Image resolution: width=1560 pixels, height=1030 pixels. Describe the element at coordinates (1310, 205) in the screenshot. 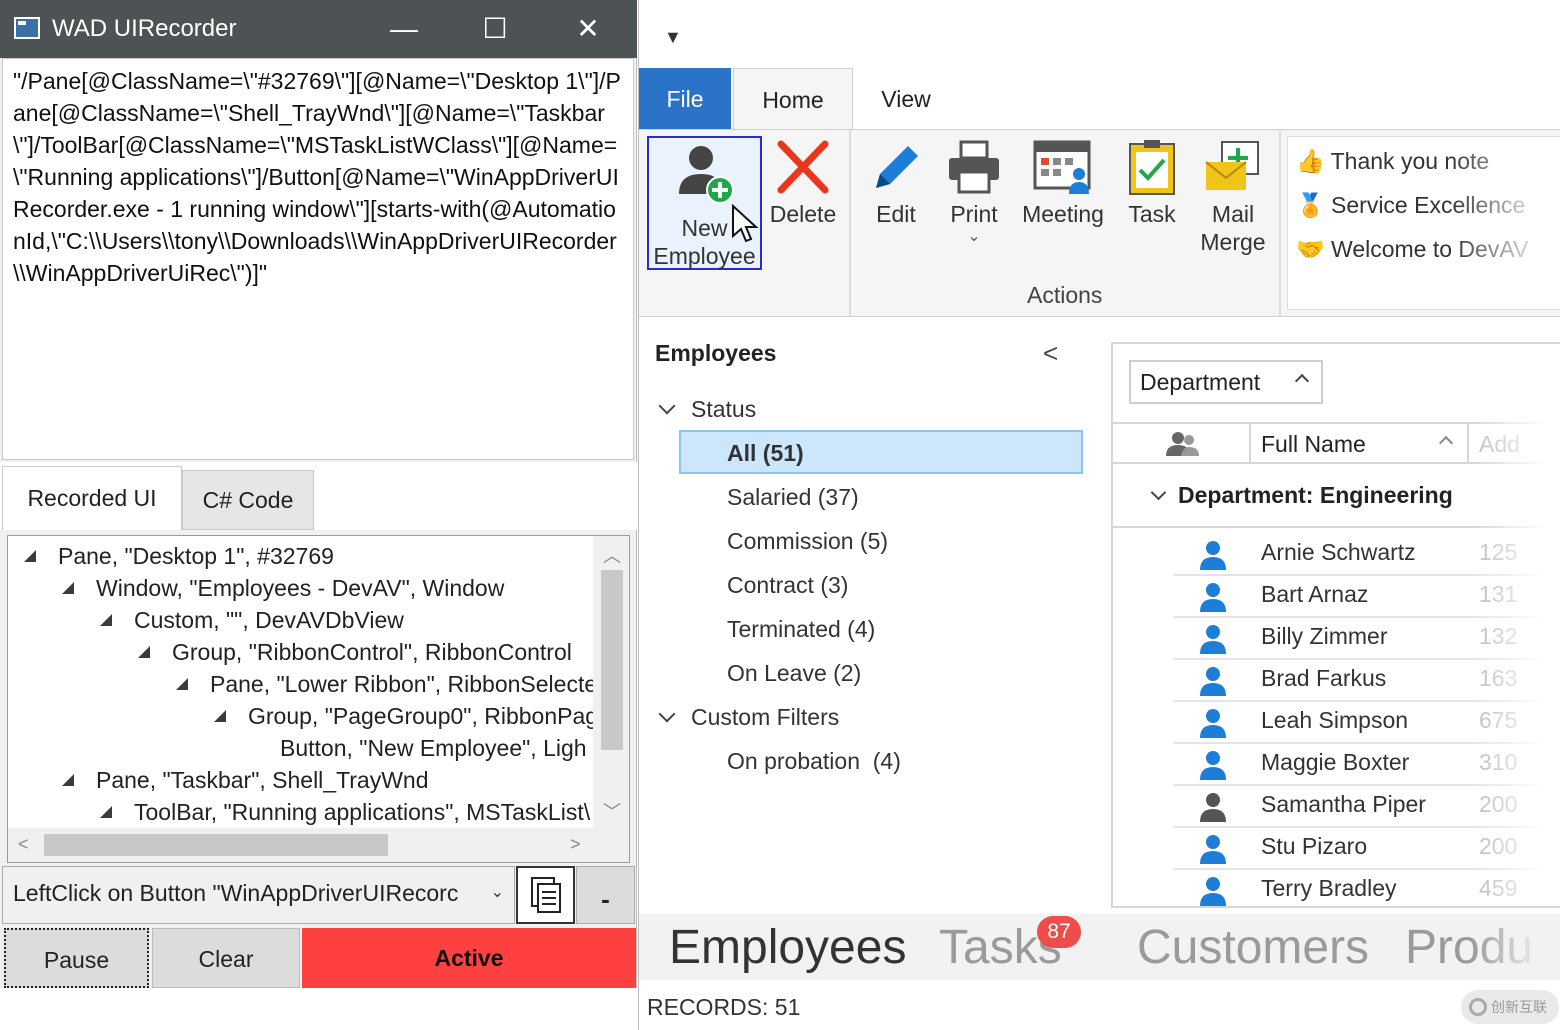

I see `award-icon: 🏅` at that location.